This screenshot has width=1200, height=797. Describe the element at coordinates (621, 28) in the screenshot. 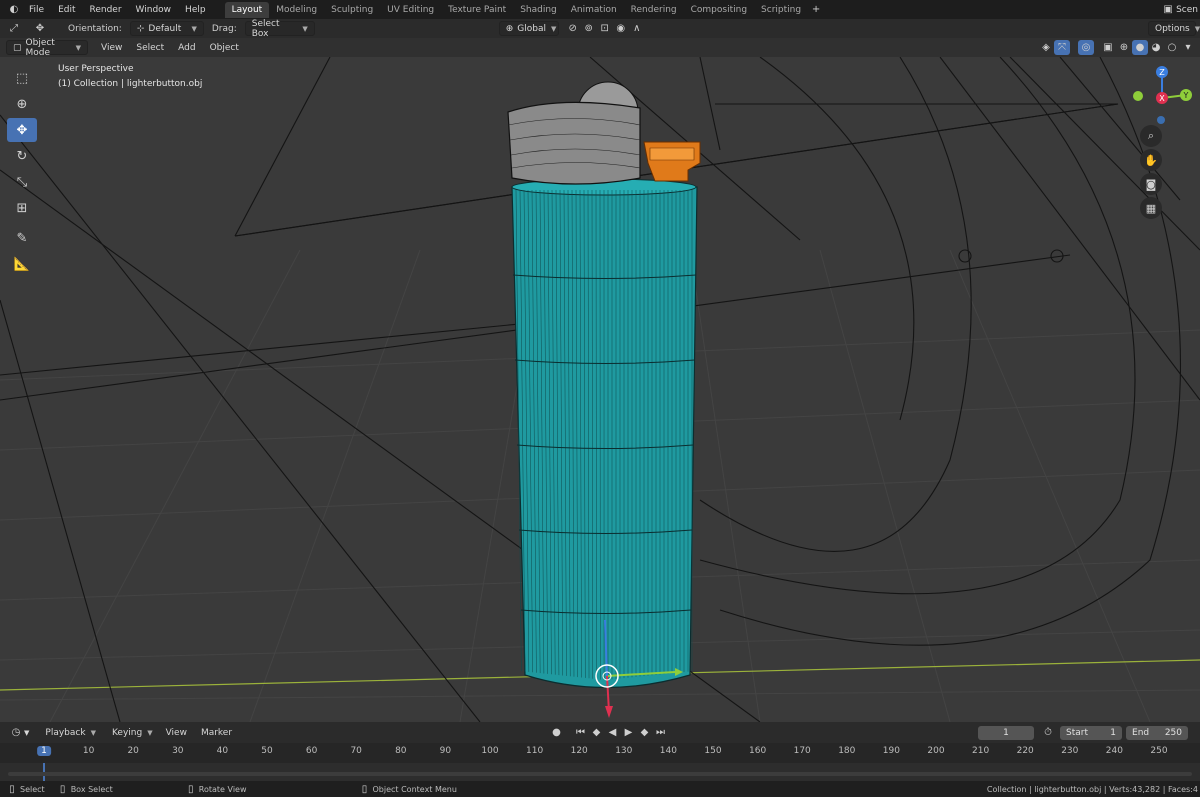

I see `proportional-edit-icon: ◉` at that location.